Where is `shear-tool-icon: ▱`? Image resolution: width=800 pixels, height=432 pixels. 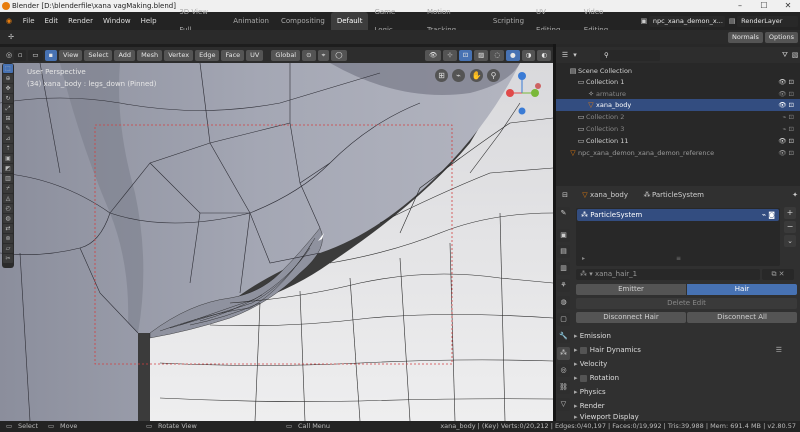 shear-tool-icon: ▱ is located at coordinates (8, 248).